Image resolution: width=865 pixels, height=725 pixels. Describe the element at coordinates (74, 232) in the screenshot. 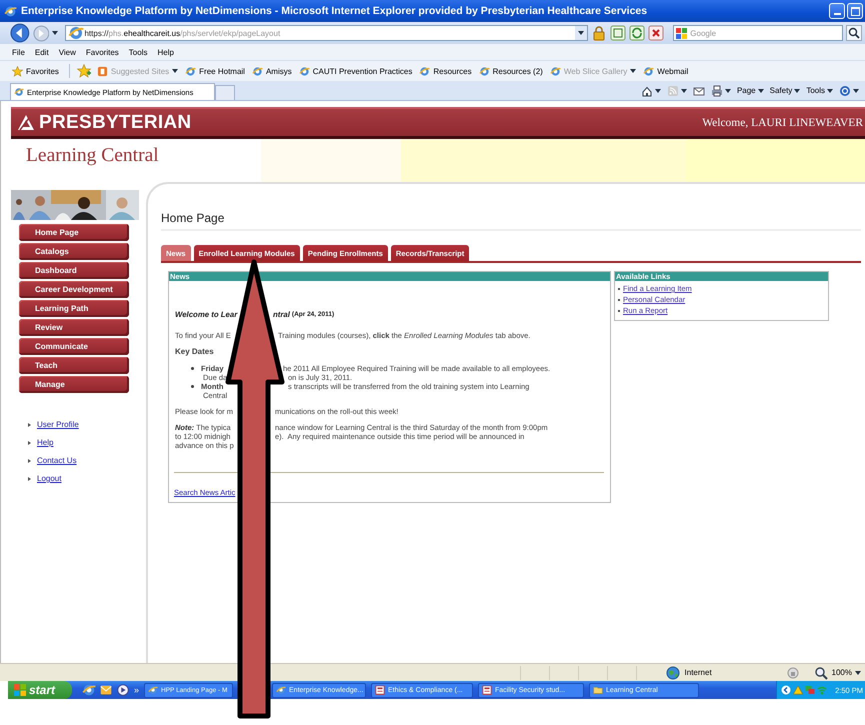

I see `nav-button: Home Page` at that location.